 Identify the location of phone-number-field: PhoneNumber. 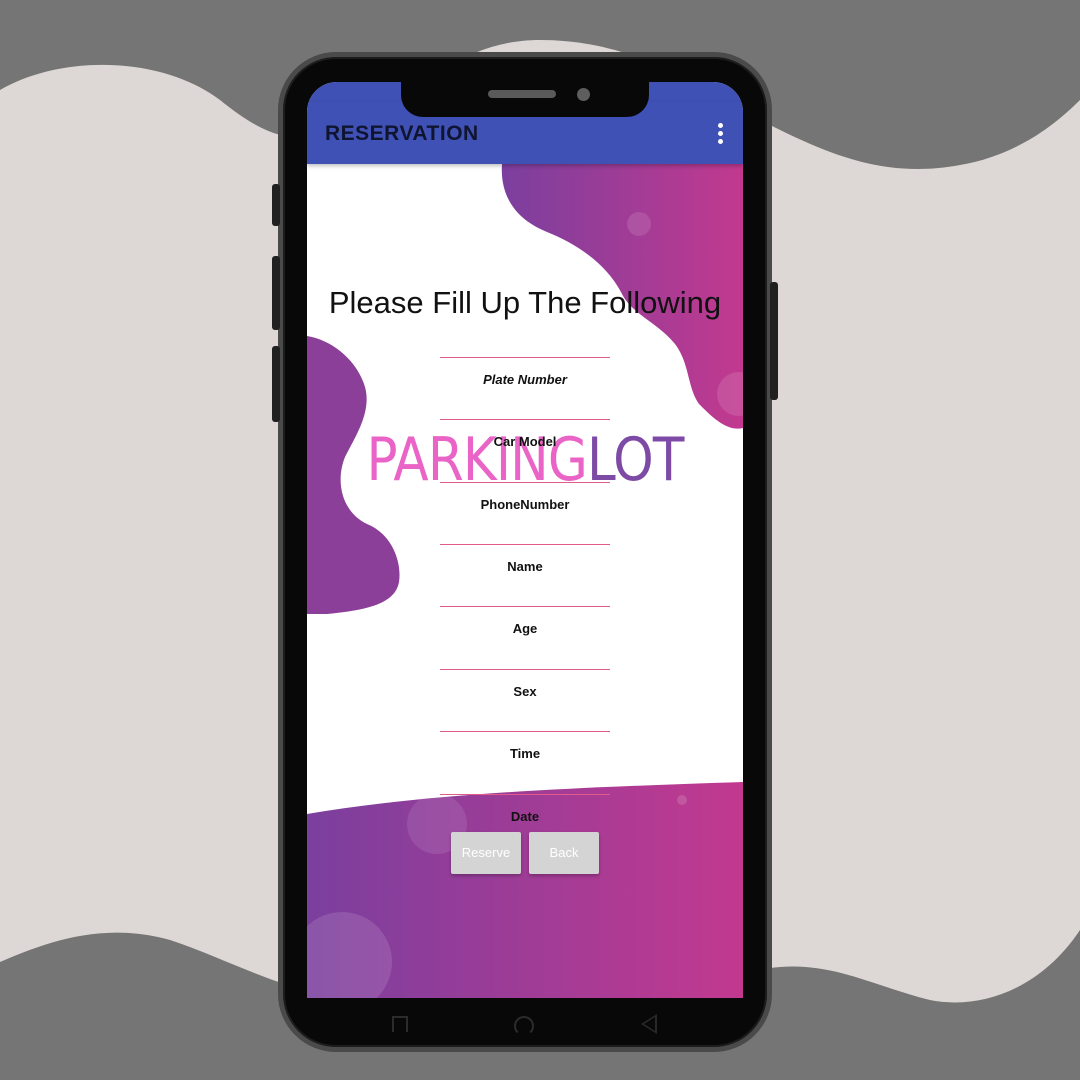
(525, 505).